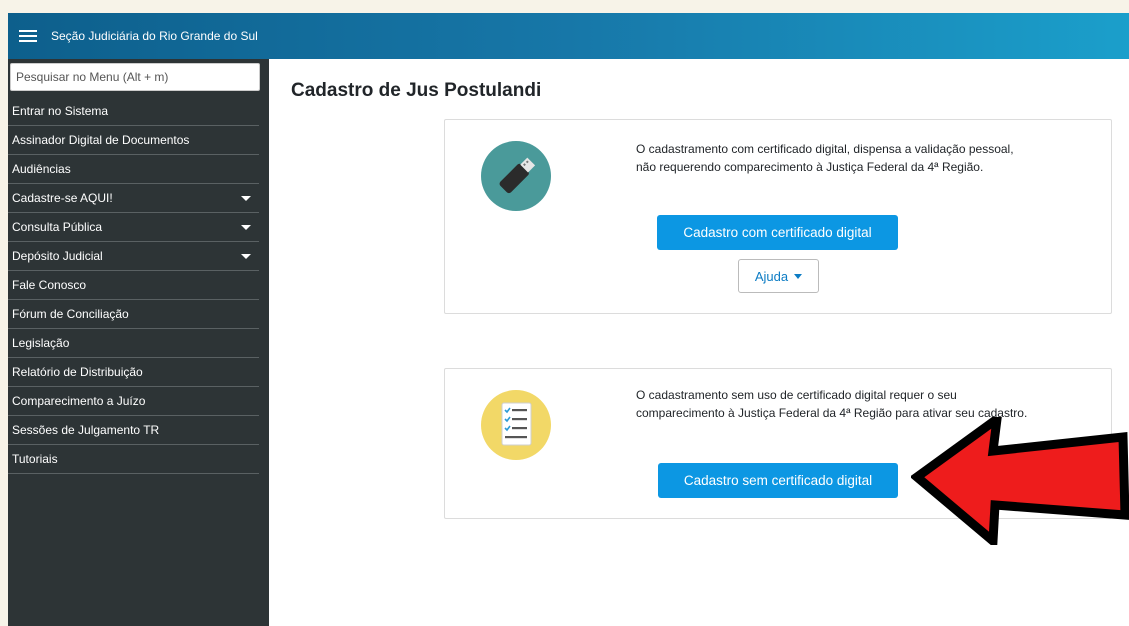 Image resolution: width=1129 pixels, height=626 pixels. I want to click on sidebar-item-fale-conosco: Fale Conosco, so click(133, 285).